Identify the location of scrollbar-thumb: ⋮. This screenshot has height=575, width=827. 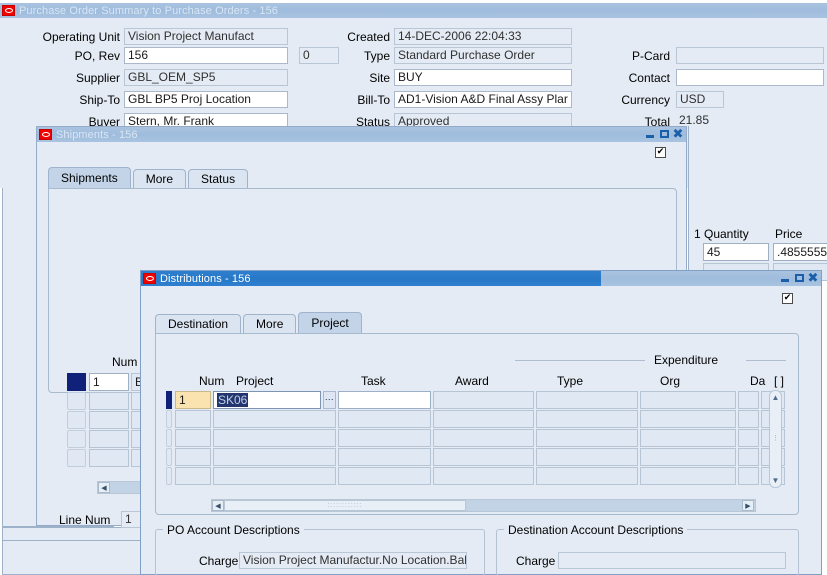
(775, 438).